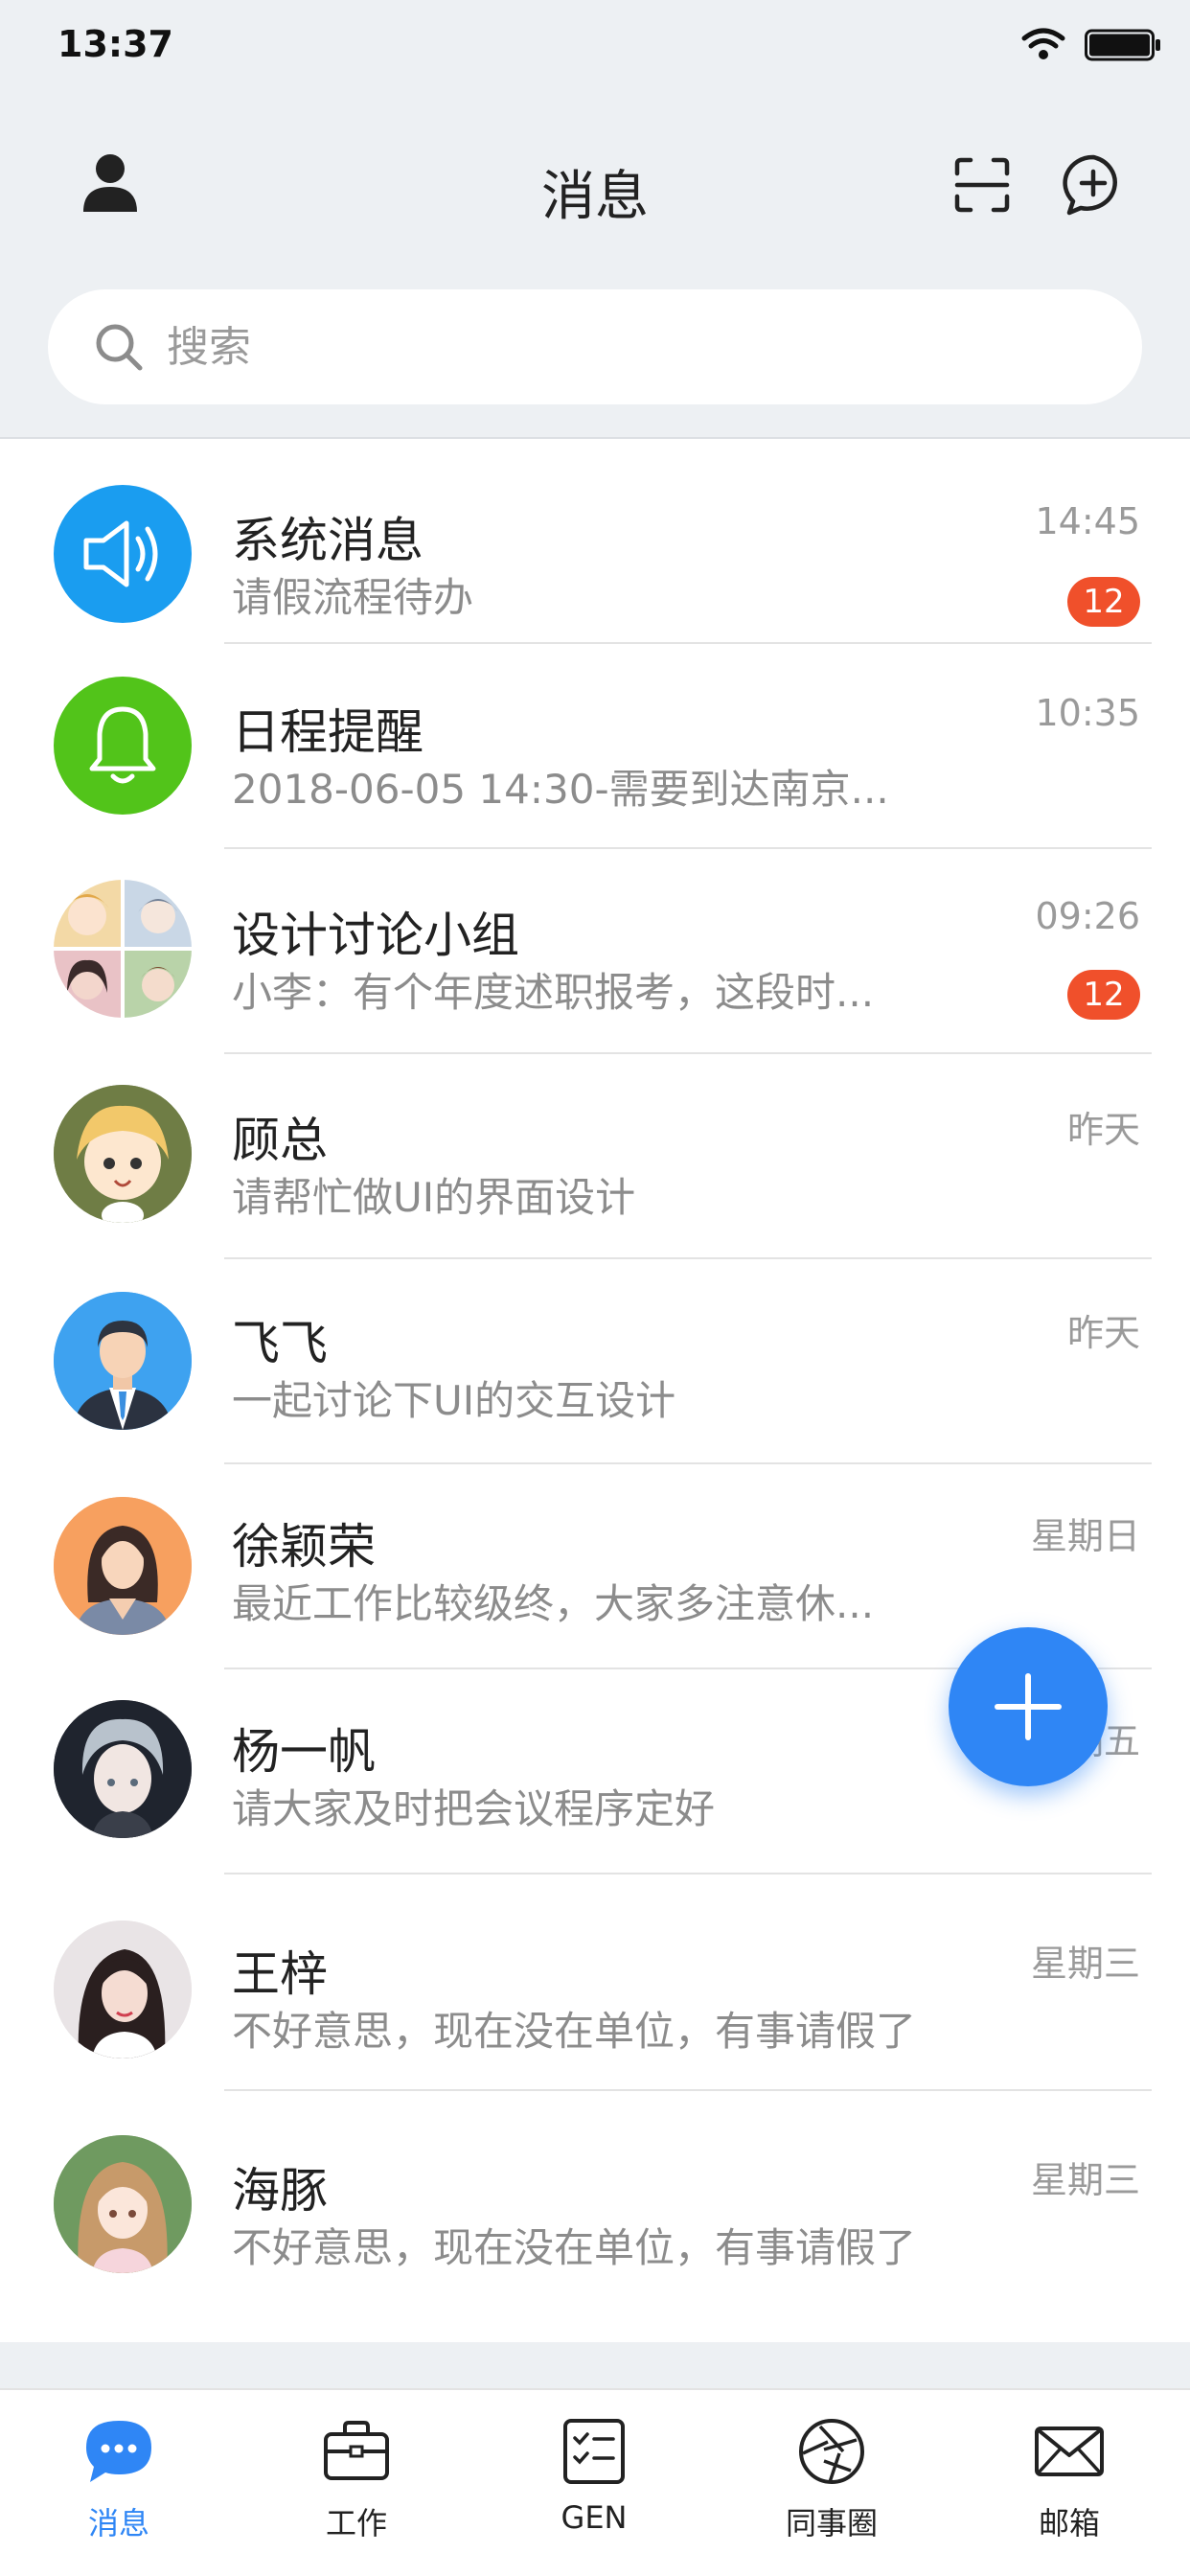  I want to click on conversation-name: 飞飞, so click(280, 1343).